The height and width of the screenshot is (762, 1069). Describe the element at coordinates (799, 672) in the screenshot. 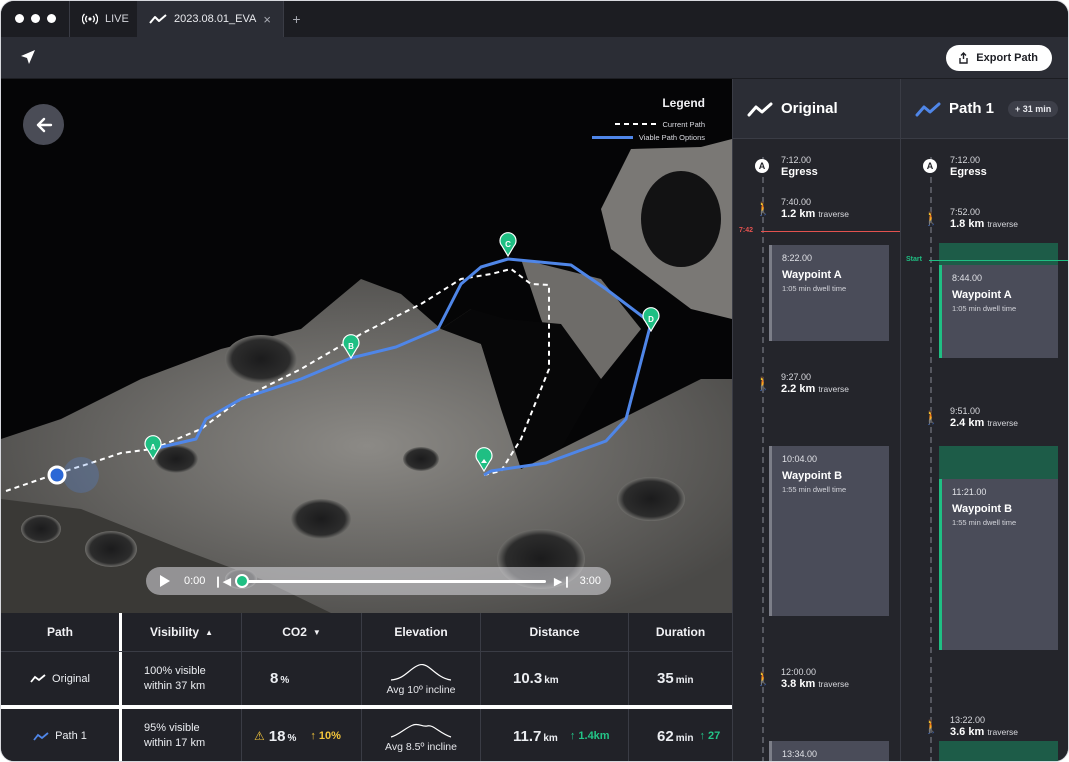

I see `event-time: 12:00.00` at that location.